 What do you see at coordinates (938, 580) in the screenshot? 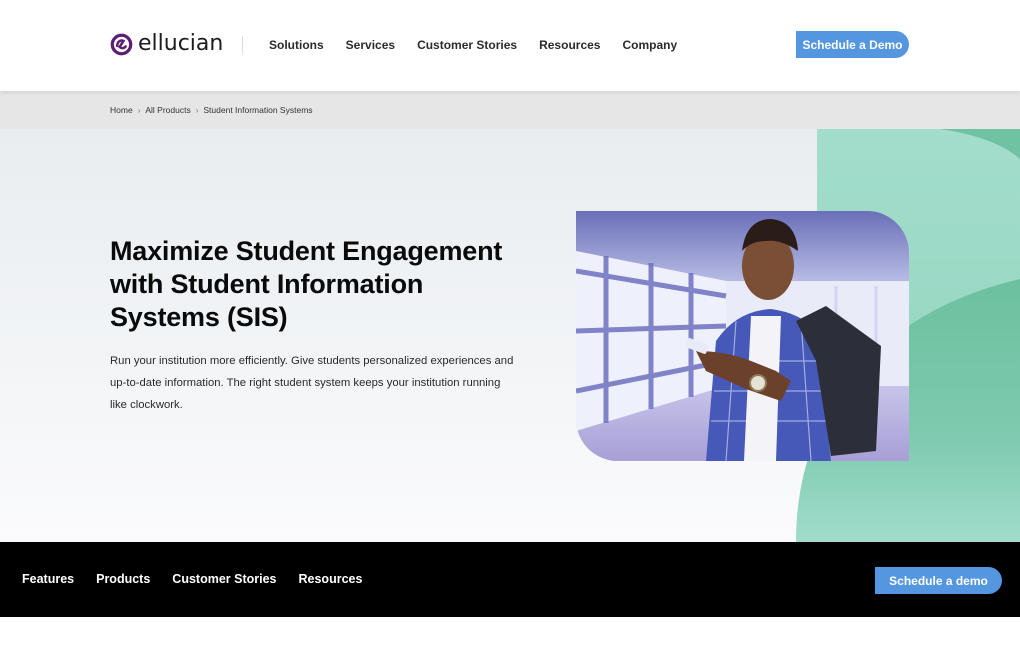
I see `subnav-schedule-demo-button: Schedule a demo` at bounding box center [938, 580].